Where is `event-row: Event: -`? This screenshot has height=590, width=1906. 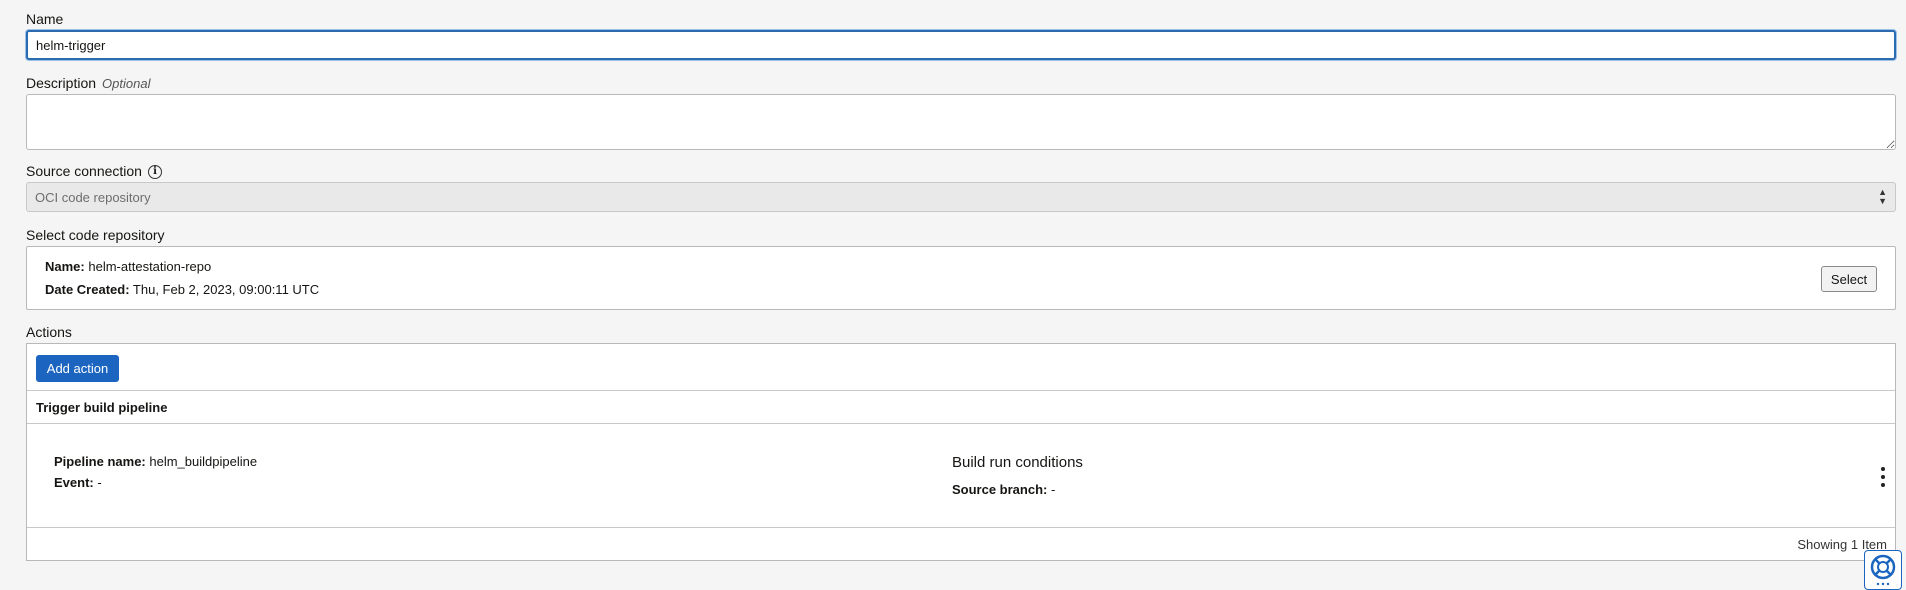 event-row: Event: - is located at coordinates (78, 482).